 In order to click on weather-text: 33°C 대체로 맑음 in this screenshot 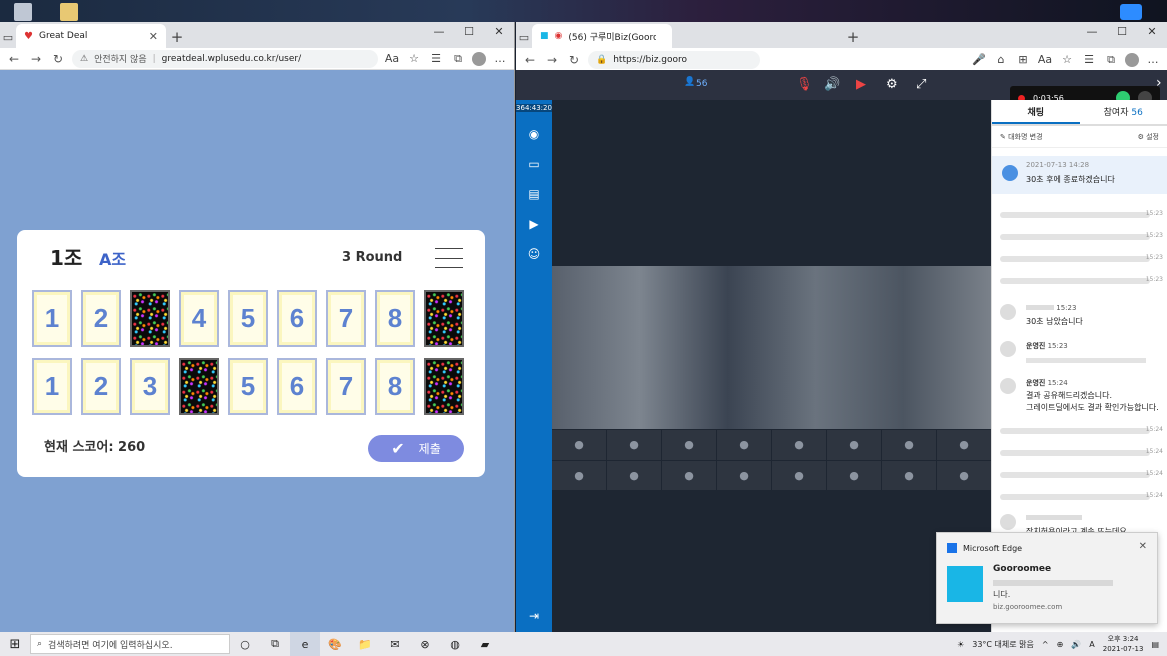, I will do `click(1003, 644)`.